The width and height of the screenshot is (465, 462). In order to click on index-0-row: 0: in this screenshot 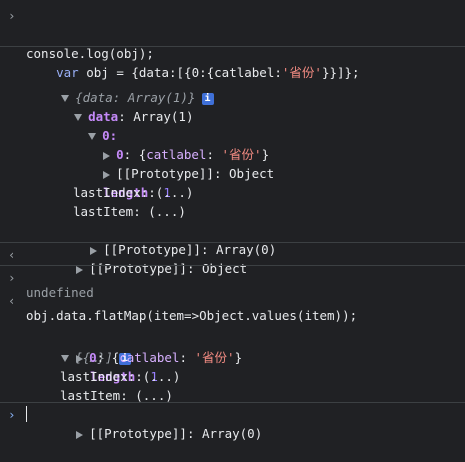, I will do `click(232, 115)`.